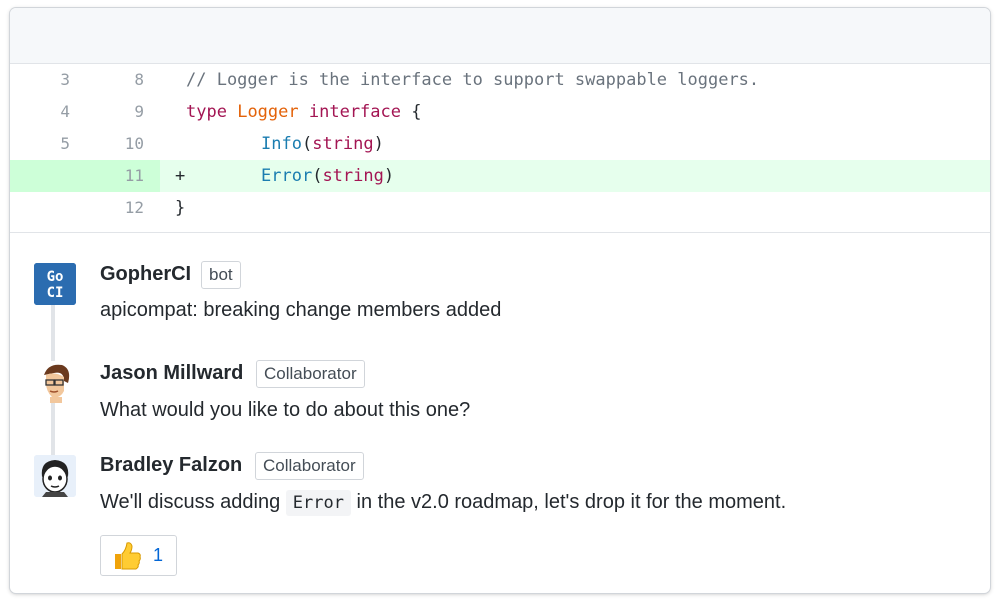 The image size is (1000, 603). I want to click on old-line-number: 5, so click(40, 144).